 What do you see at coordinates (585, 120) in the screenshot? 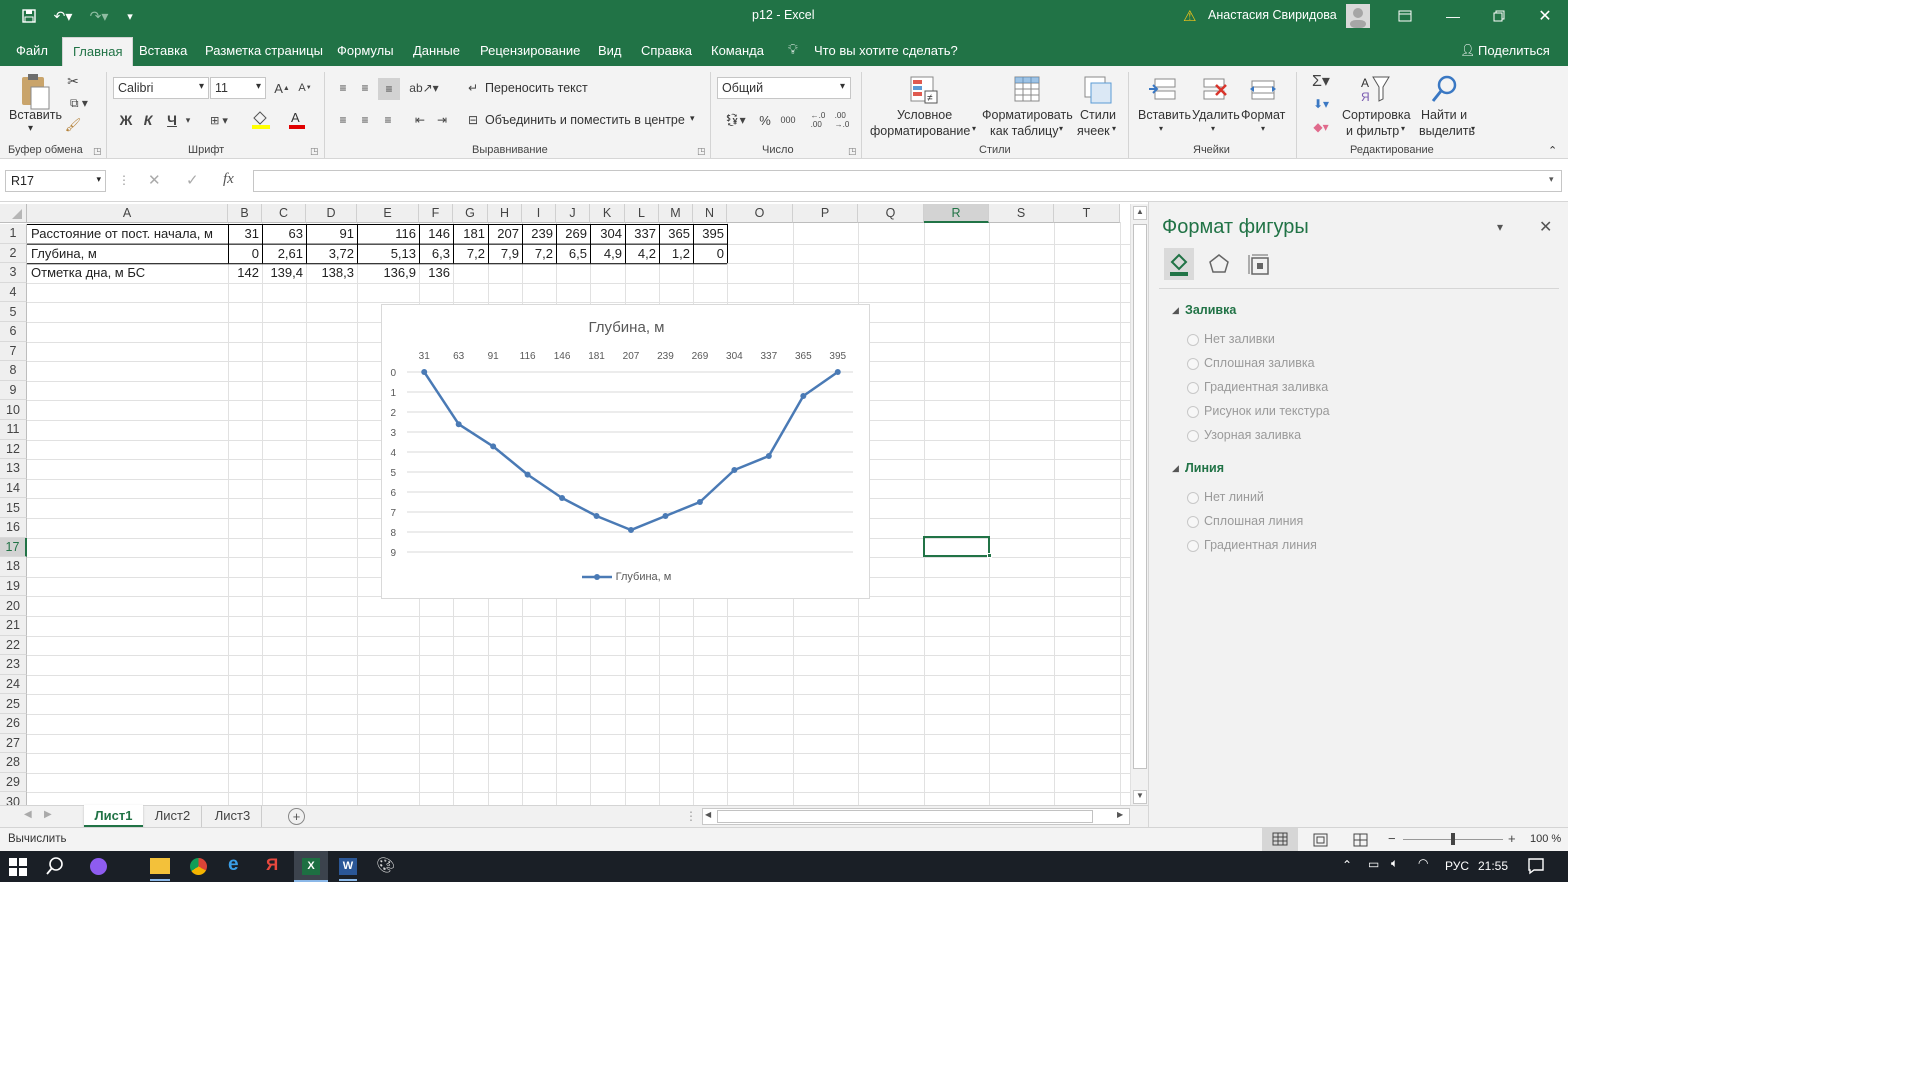
I see `merge-center-button: Объединить и поместить в центре` at bounding box center [585, 120].